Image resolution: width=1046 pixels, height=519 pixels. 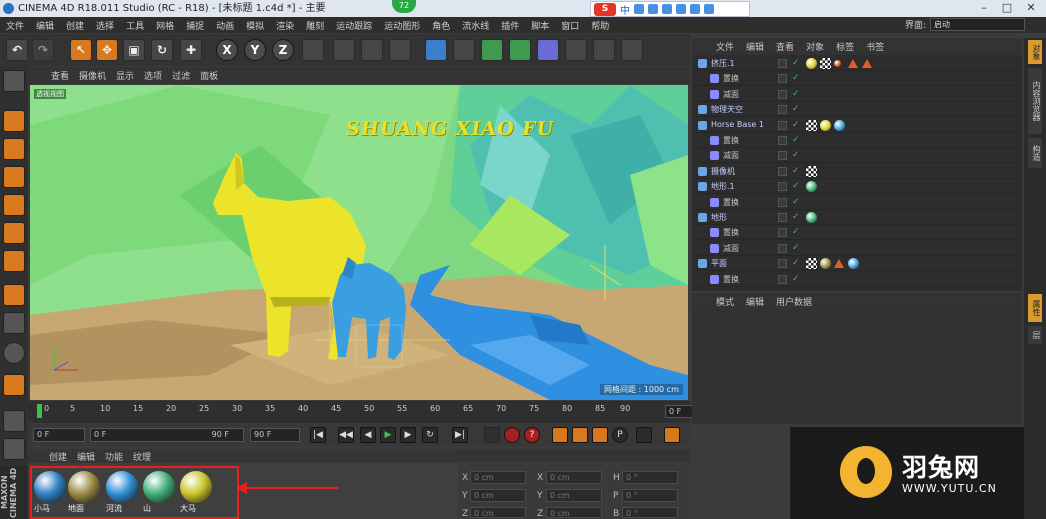 I want to click on key-scale-button, so click(x=580, y=435).